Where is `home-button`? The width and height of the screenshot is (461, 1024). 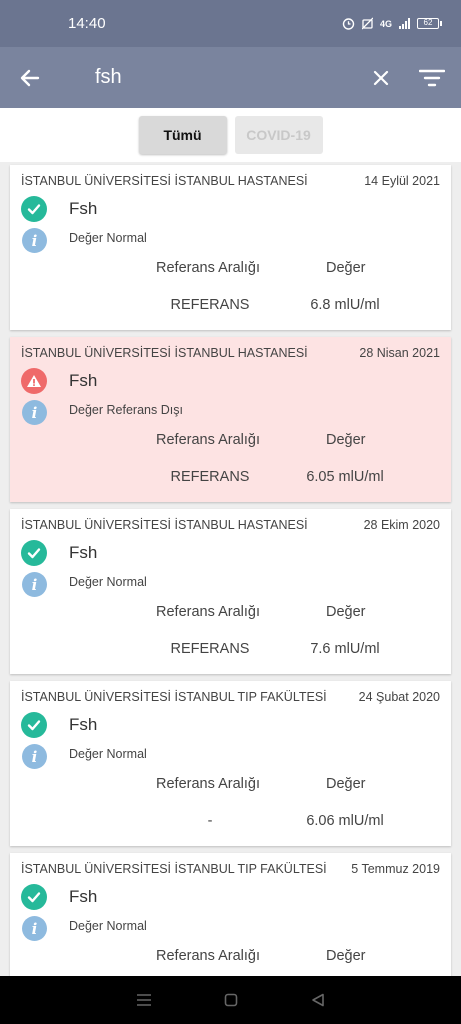 home-button is located at coordinates (231, 1000).